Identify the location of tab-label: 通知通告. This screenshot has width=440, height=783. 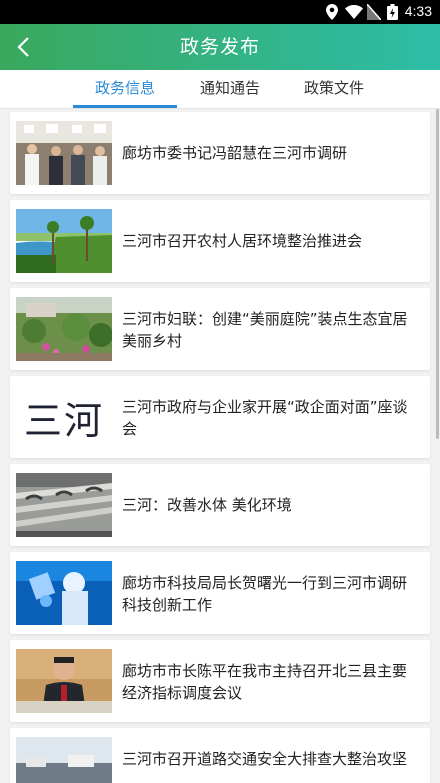
(229, 88).